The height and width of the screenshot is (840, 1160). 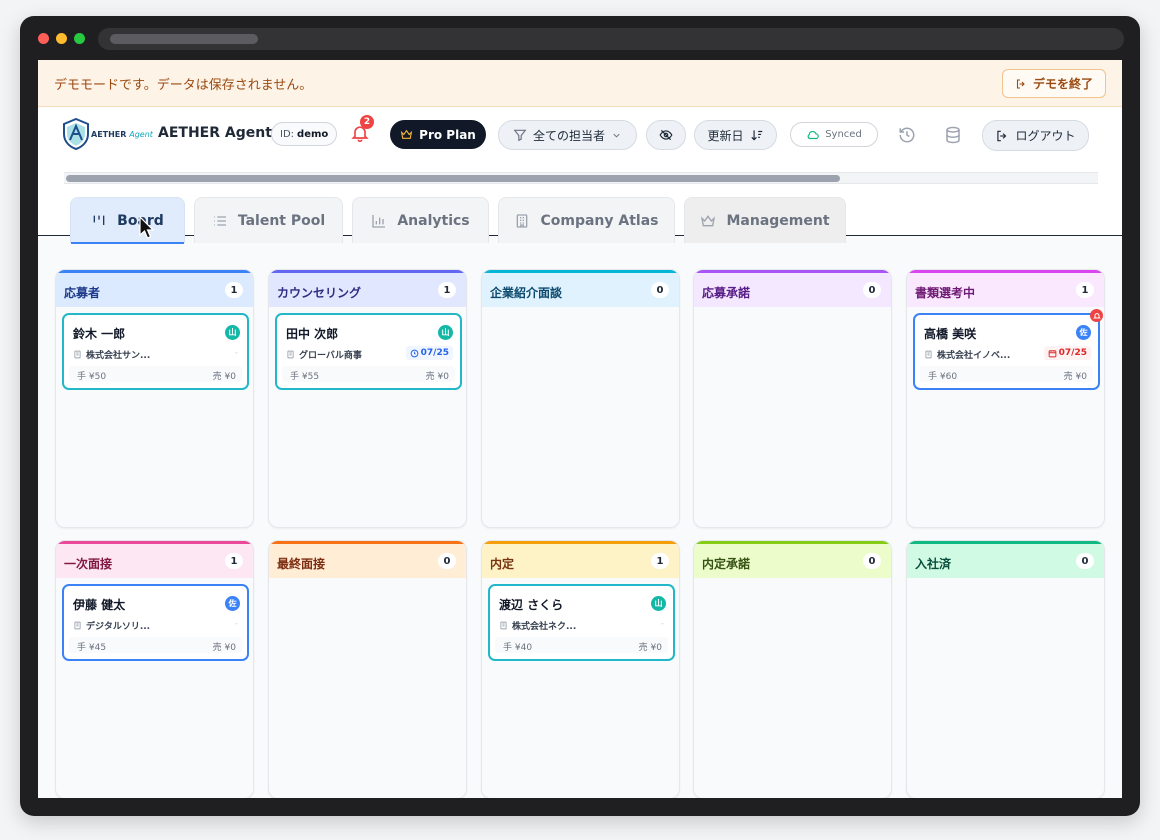 I want to click on address-bar, so click(x=611, y=39).